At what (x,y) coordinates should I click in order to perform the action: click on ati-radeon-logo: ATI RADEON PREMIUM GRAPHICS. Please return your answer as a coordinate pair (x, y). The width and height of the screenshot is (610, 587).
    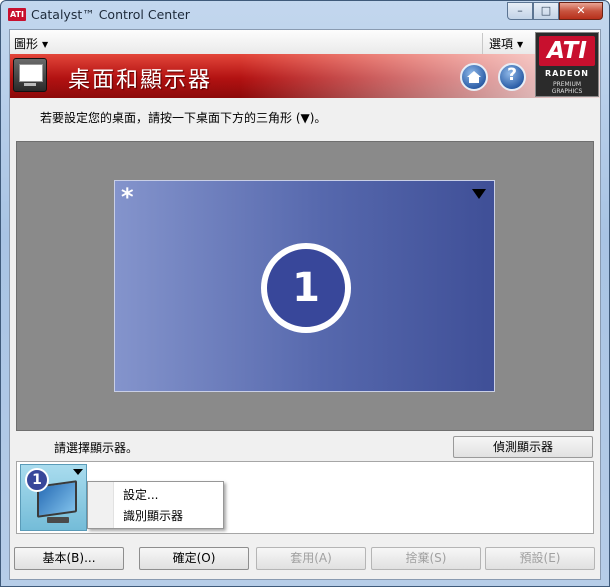
    Looking at the image, I should click on (567, 64).